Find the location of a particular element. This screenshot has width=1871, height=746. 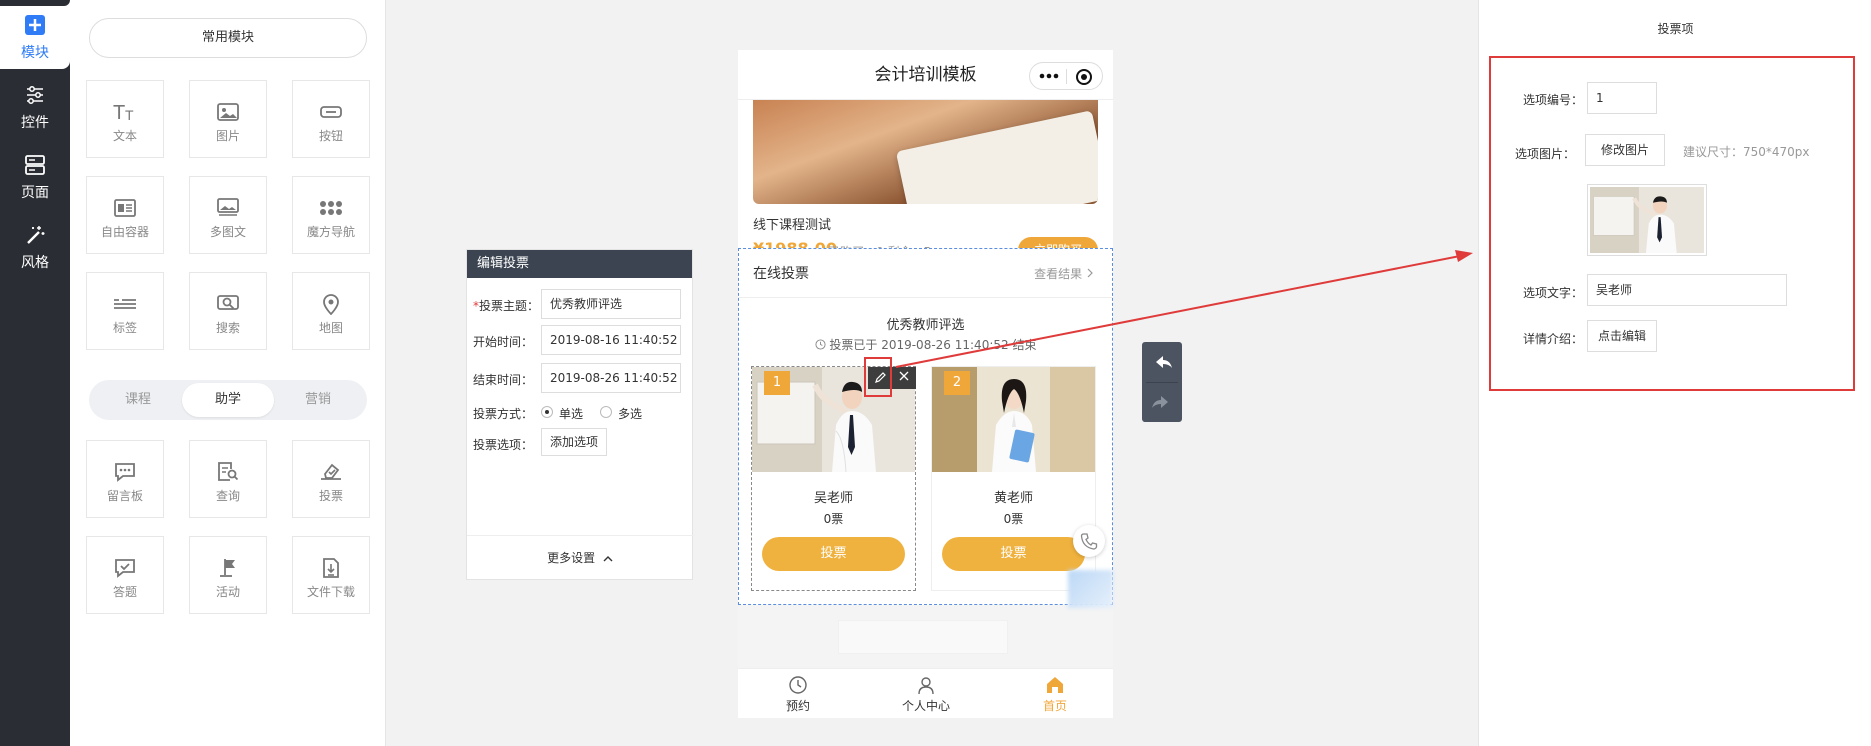

tab-label: 预约 is located at coordinates (797, 706).